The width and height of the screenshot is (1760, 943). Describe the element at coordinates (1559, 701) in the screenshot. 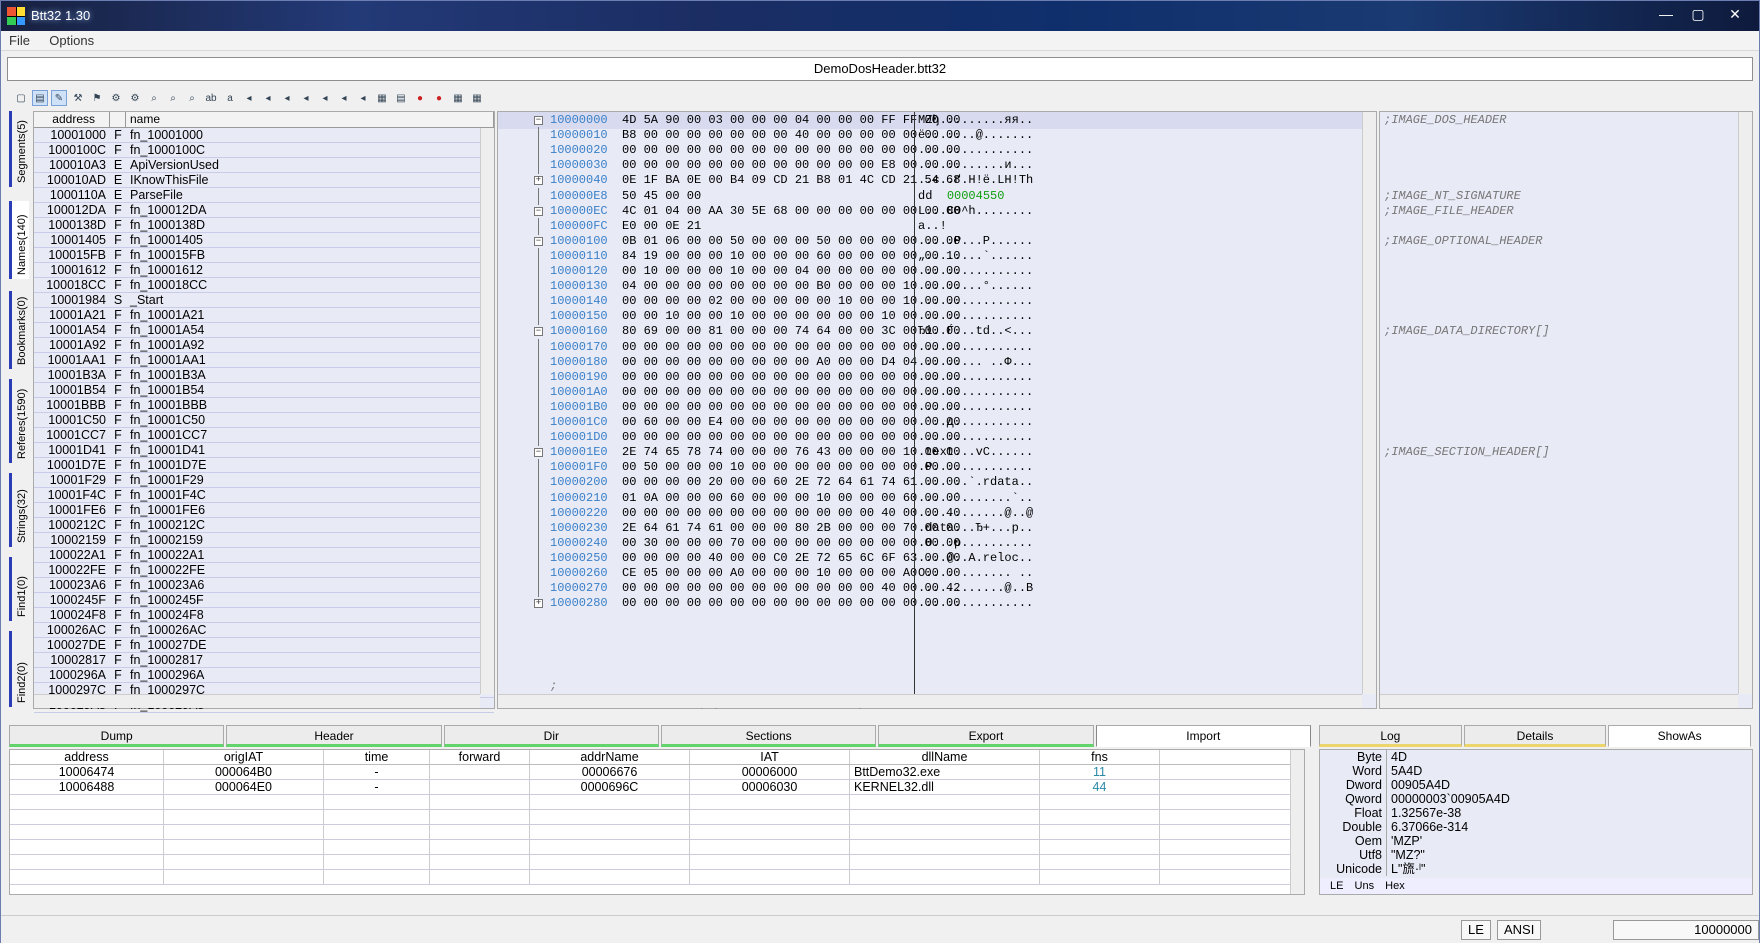

I see `comments-horizontal-scrollbar` at that location.